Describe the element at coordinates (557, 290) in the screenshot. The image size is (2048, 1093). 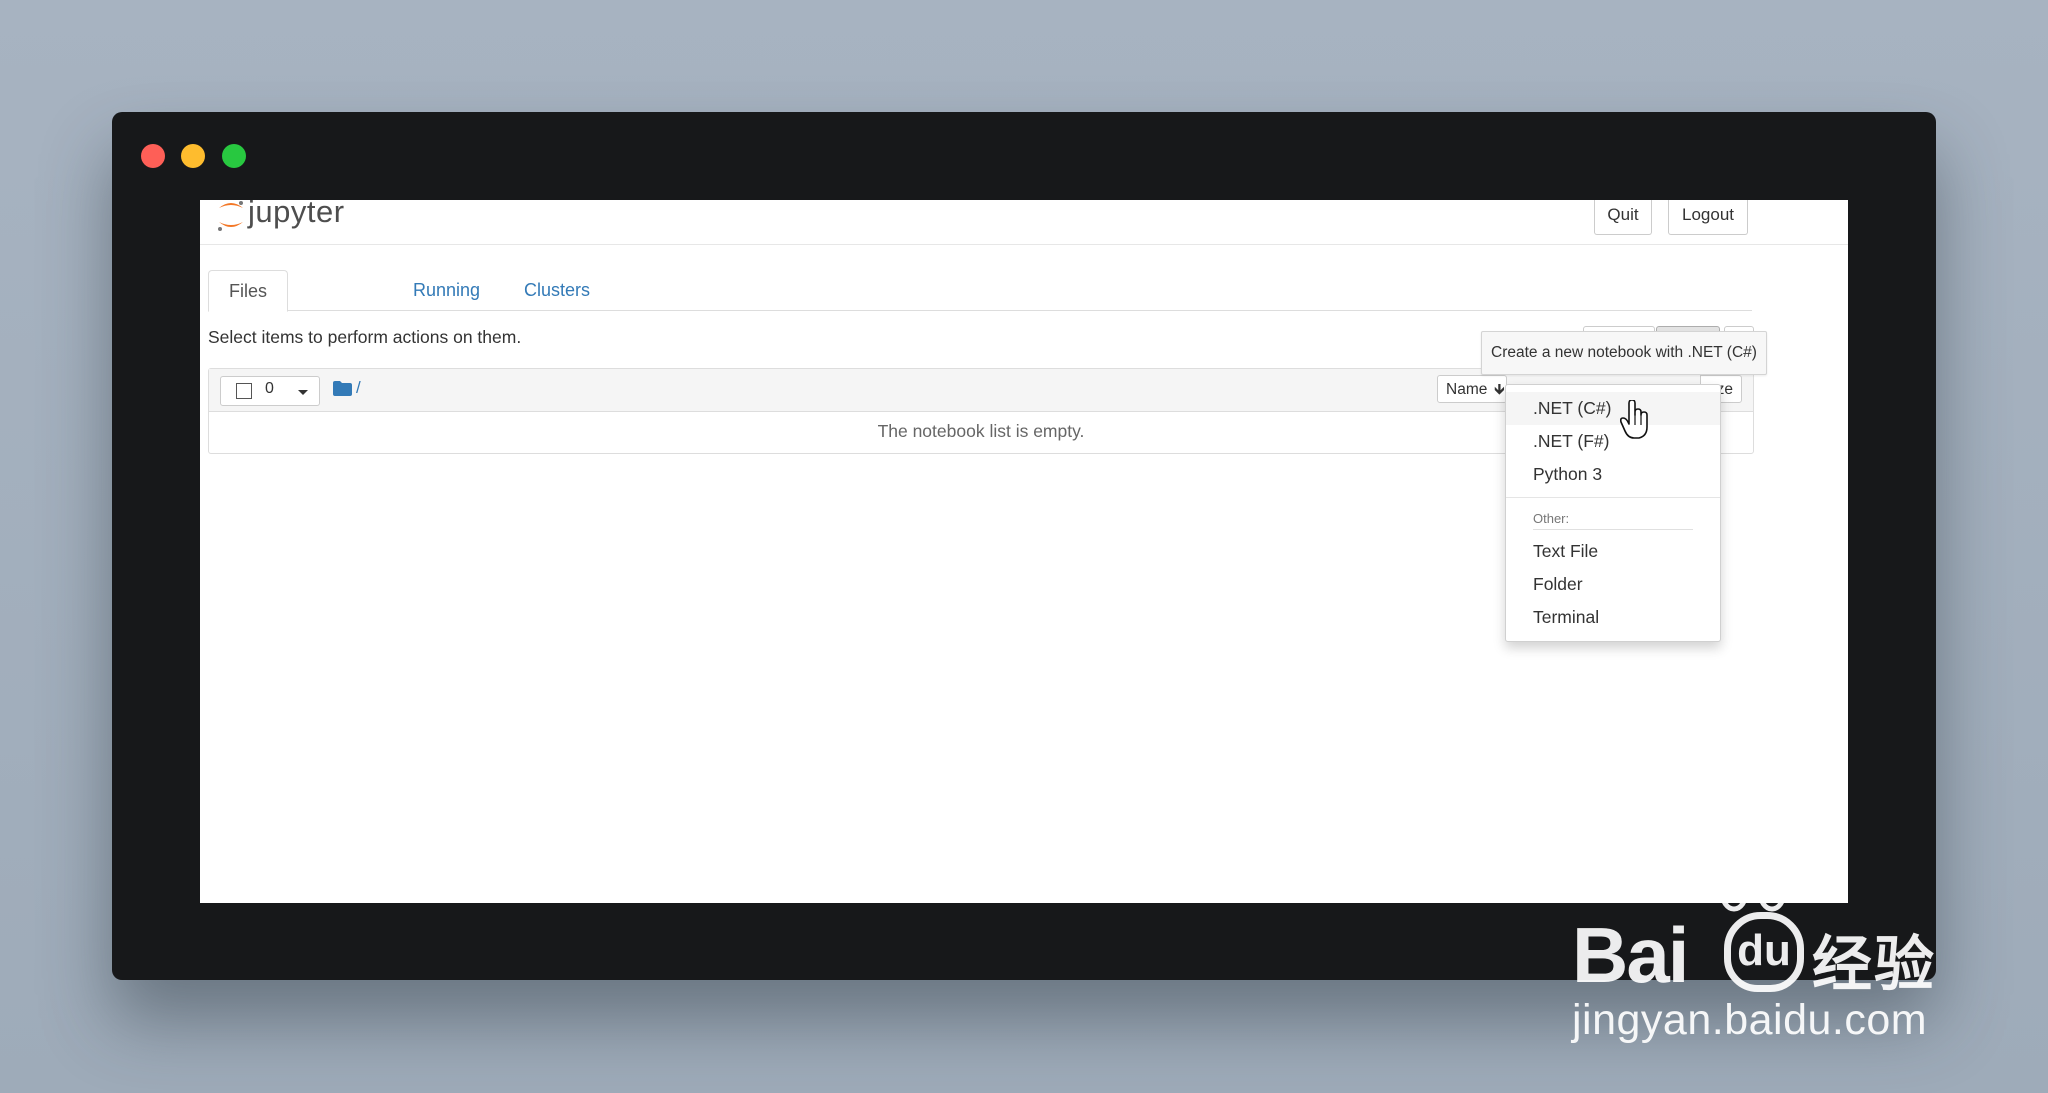
I see `tab-clusters: Clusters` at that location.